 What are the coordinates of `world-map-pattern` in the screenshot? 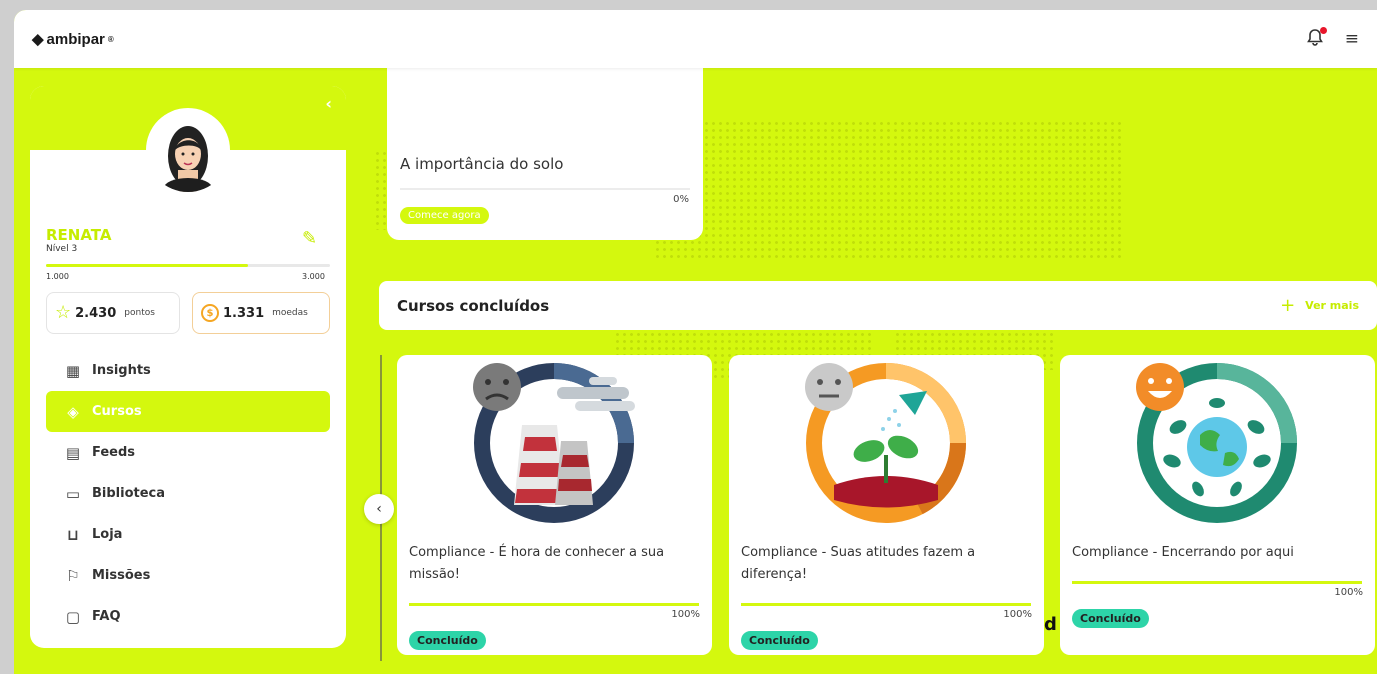 It's located at (889, 190).